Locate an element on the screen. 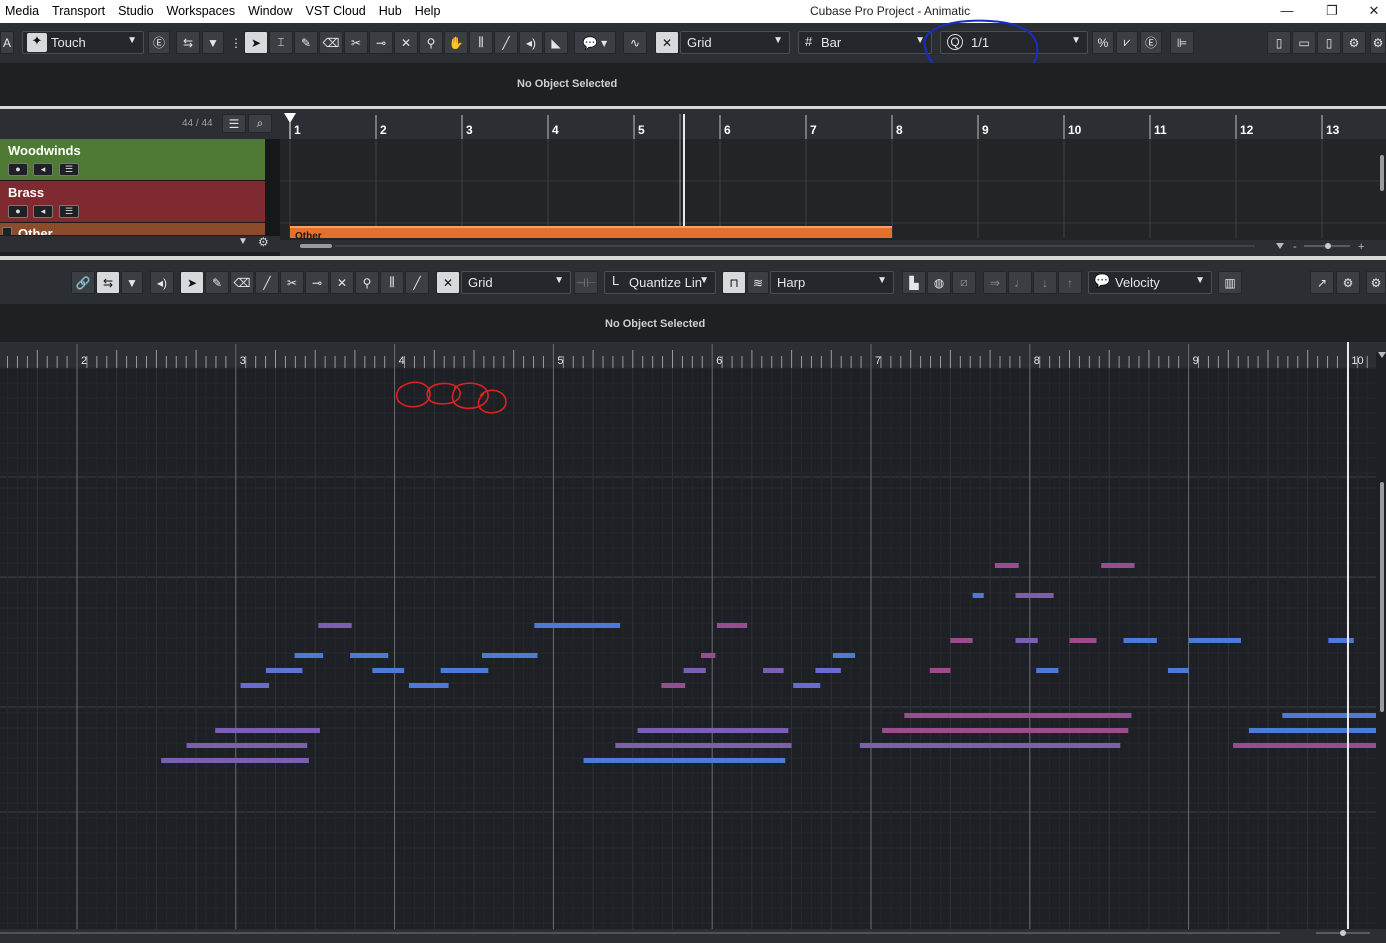 The image size is (1386, 943). active-part-select: Harp ▼ is located at coordinates (832, 282).